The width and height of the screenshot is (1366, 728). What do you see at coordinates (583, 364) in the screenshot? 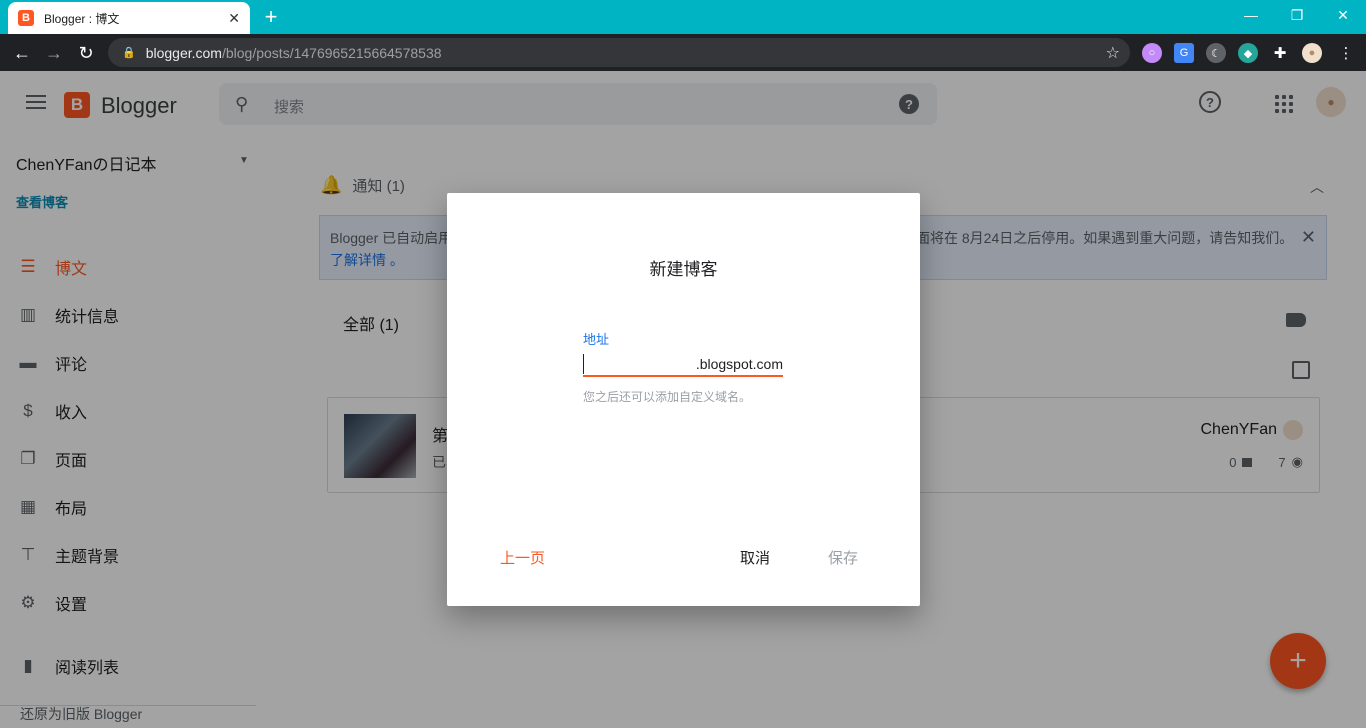
I see `text-caret` at bounding box center [583, 364].